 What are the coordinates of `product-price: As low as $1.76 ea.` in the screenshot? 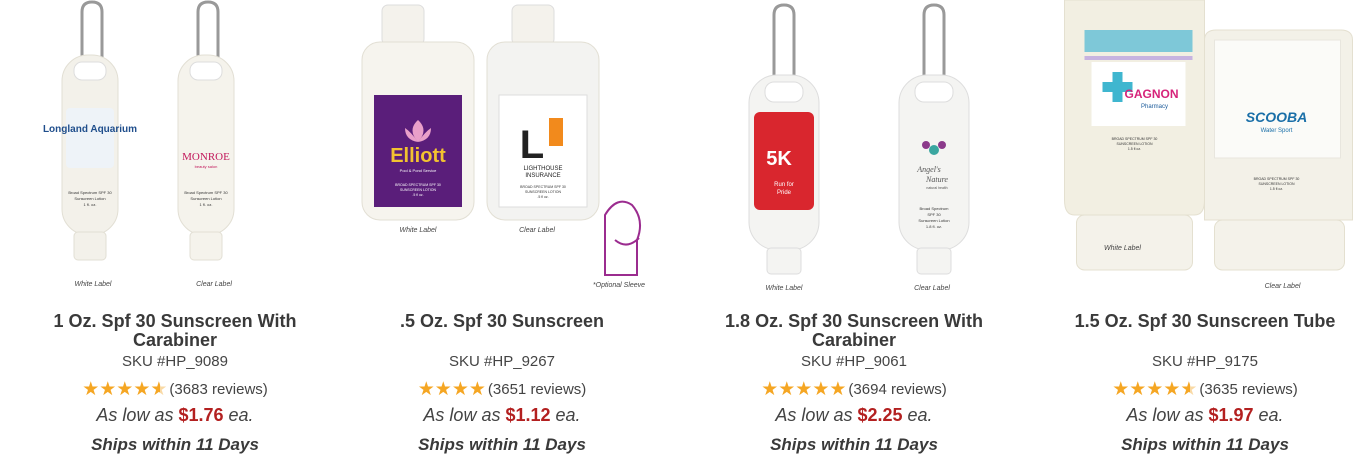 It's located at (175, 415).